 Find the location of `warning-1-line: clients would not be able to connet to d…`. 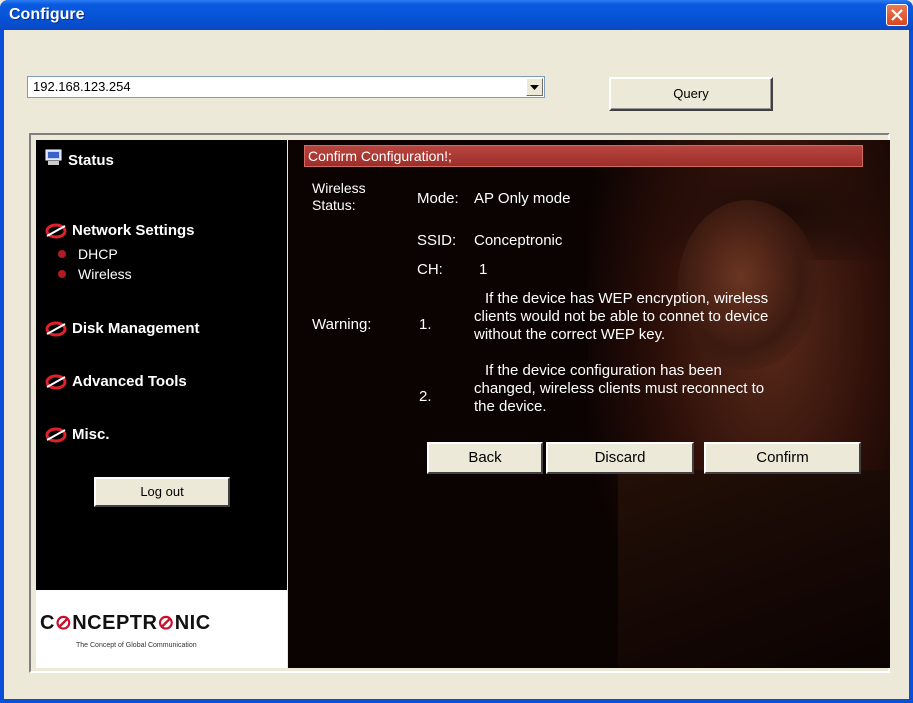

warning-1-line: clients would not be able to connet to d… is located at coordinates (621, 316).